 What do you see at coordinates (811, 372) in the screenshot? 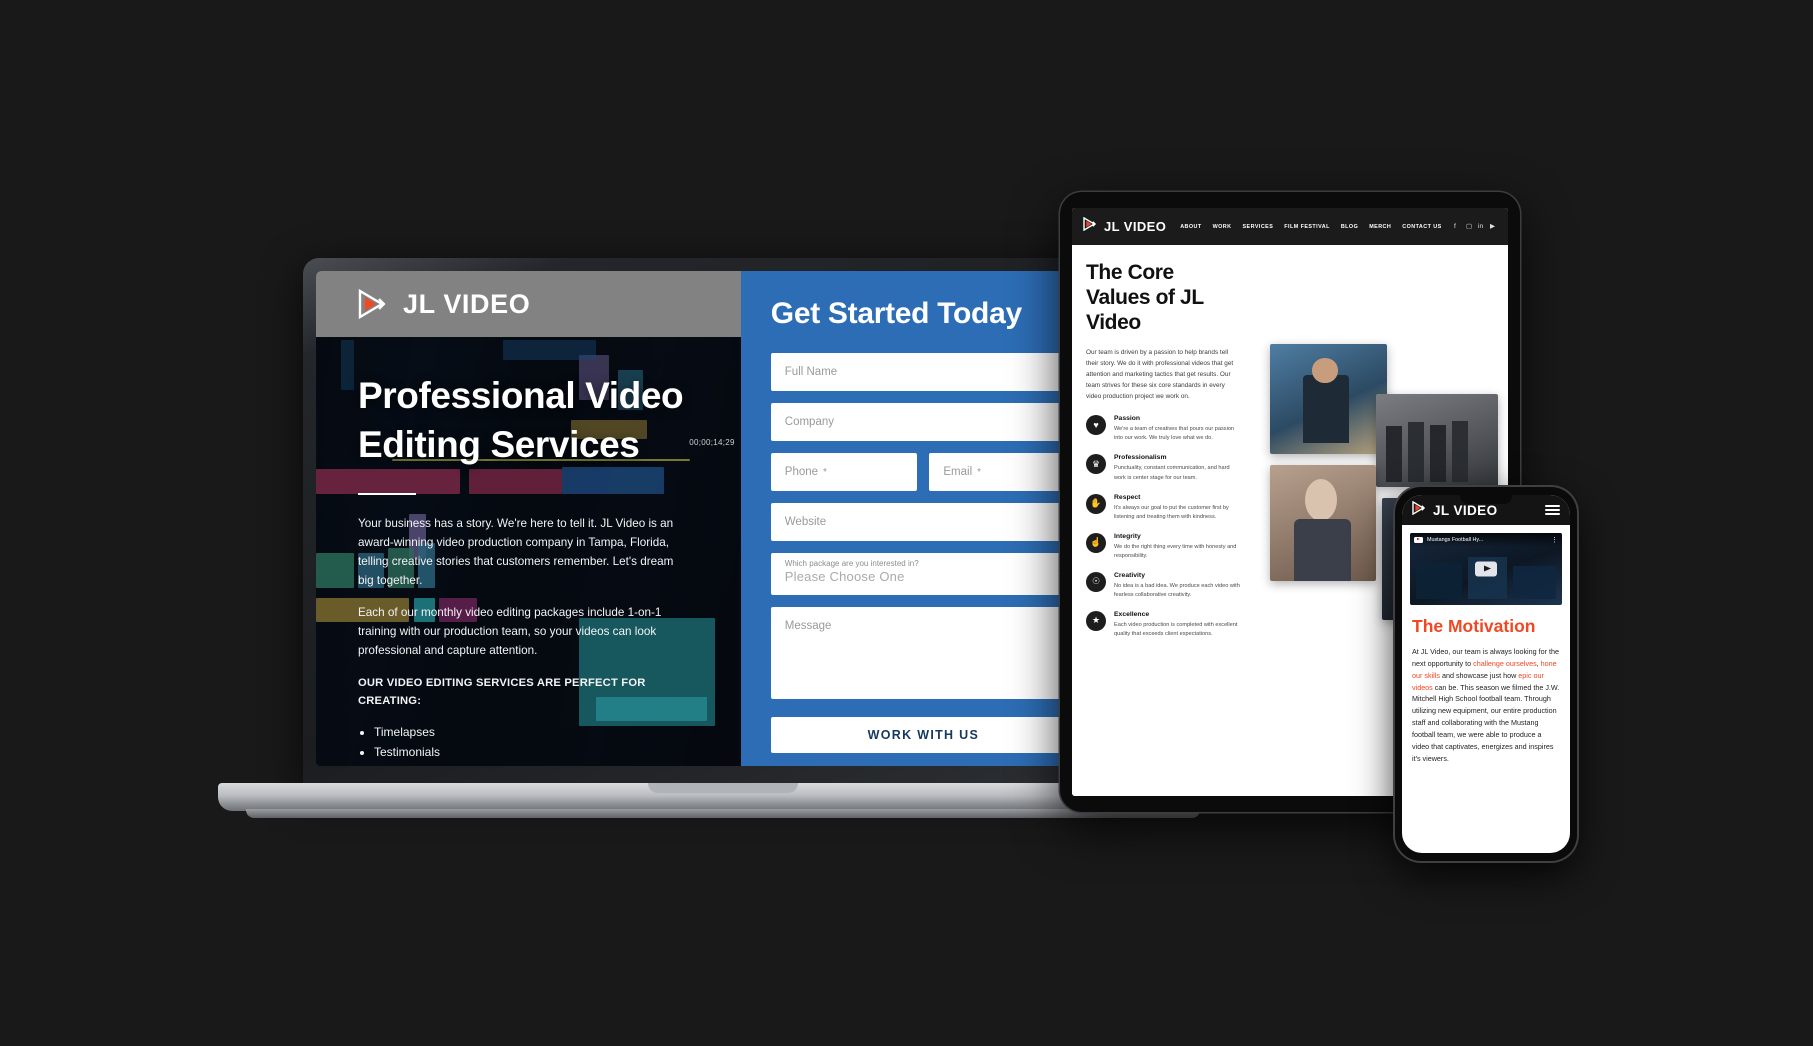
I see `full-name-placeholder: Full Name` at bounding box center [811, 372].